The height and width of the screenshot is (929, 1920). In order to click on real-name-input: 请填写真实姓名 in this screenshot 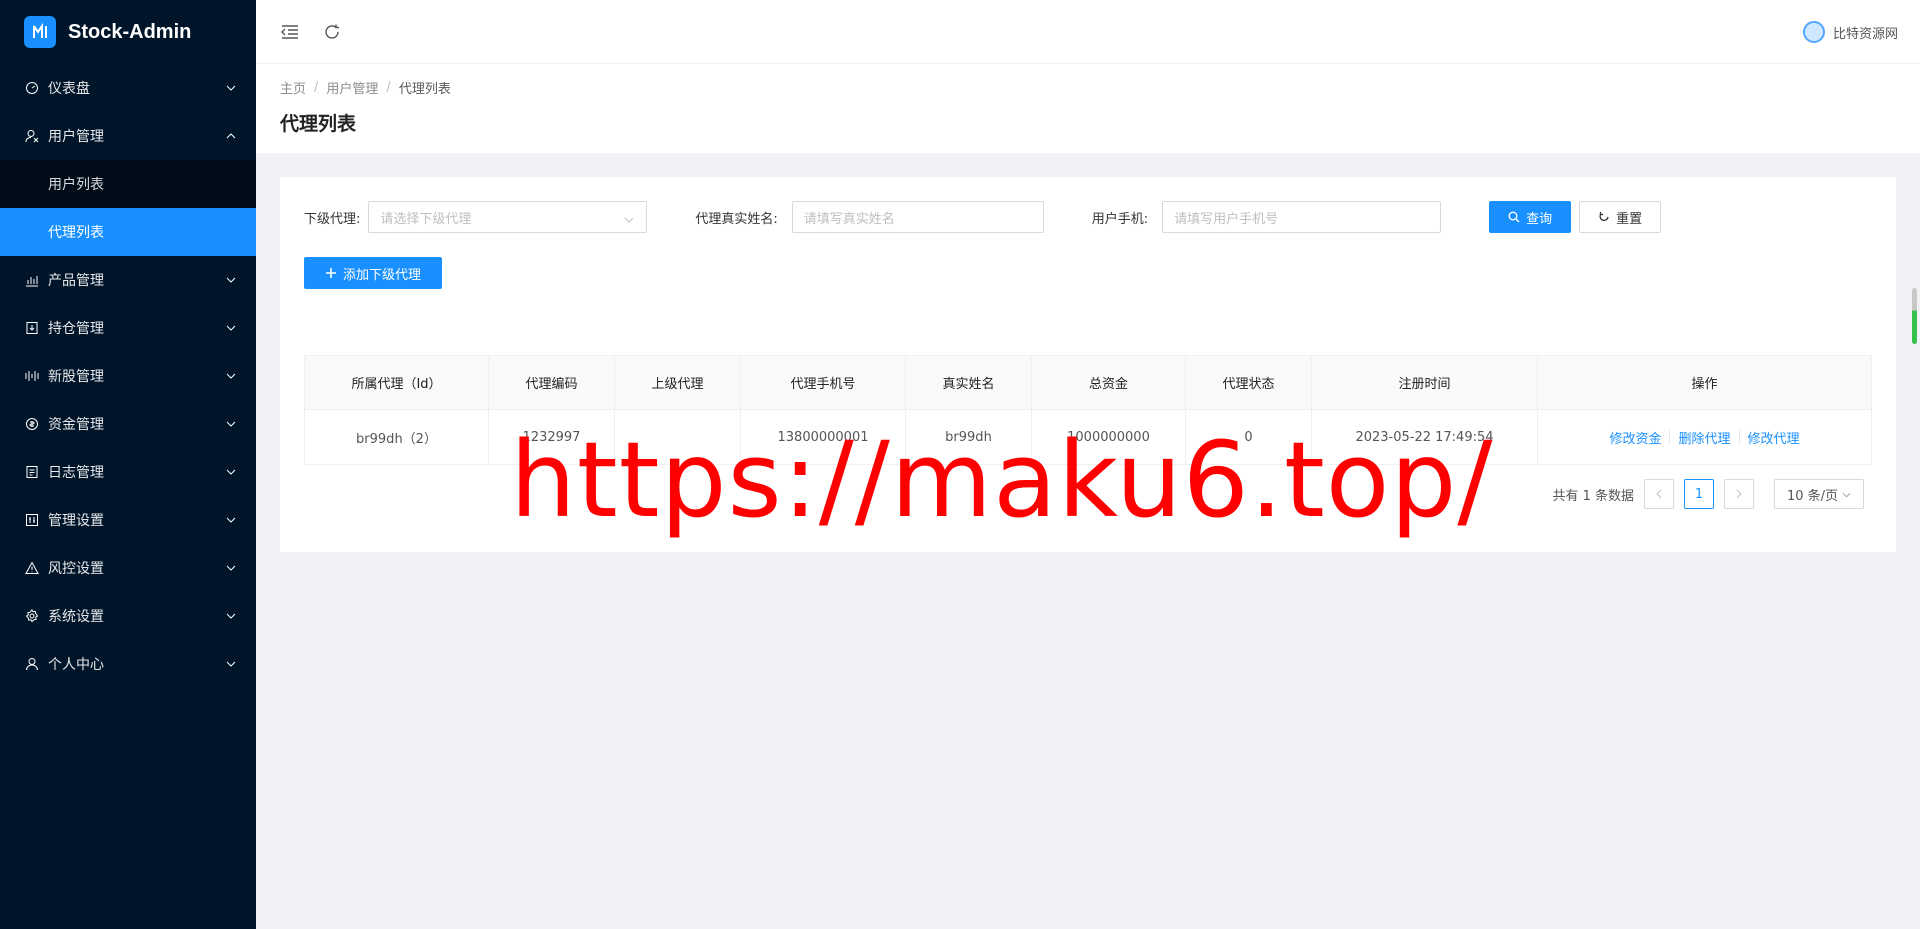, I will do `click(917, 217)`.